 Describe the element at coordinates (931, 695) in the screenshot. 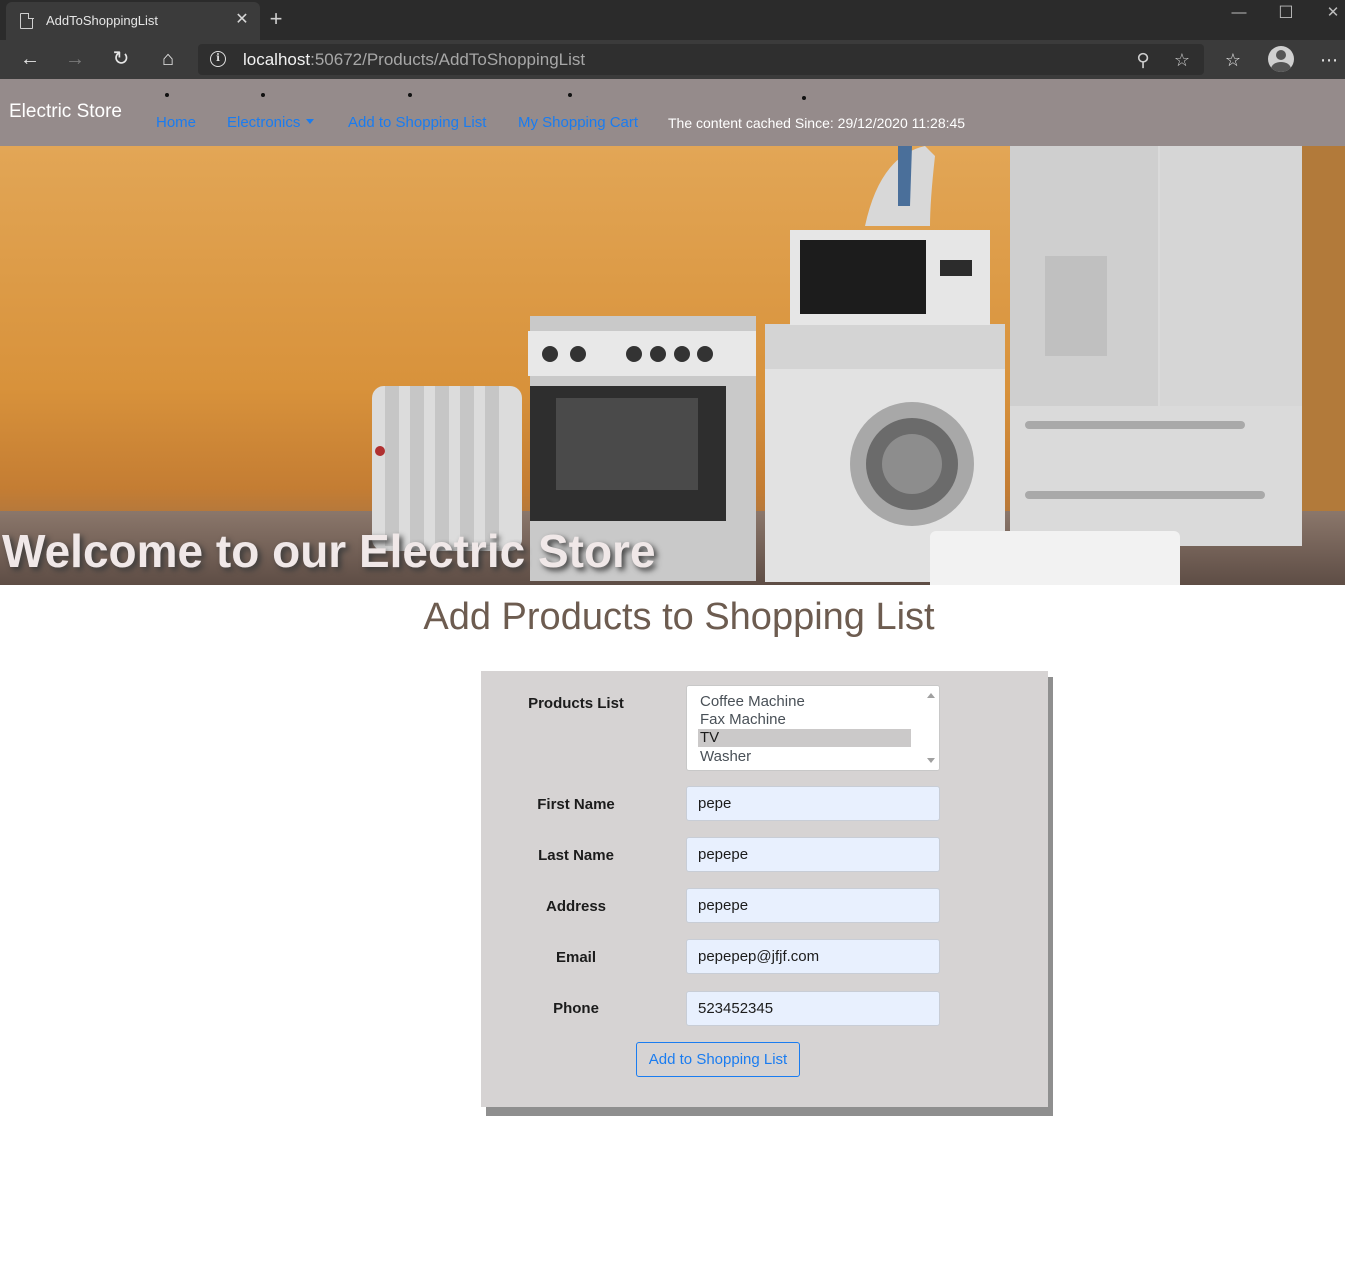

I see `scroll-up-arrow-icon` at that location.